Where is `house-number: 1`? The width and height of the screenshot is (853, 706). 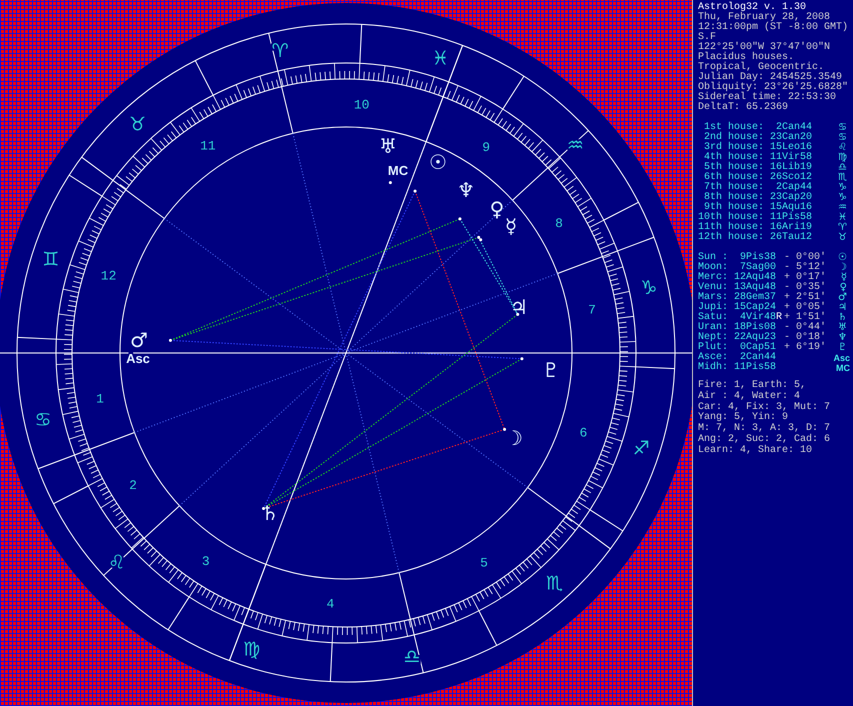 house-number: 1 is located at coordinates (100, 399).